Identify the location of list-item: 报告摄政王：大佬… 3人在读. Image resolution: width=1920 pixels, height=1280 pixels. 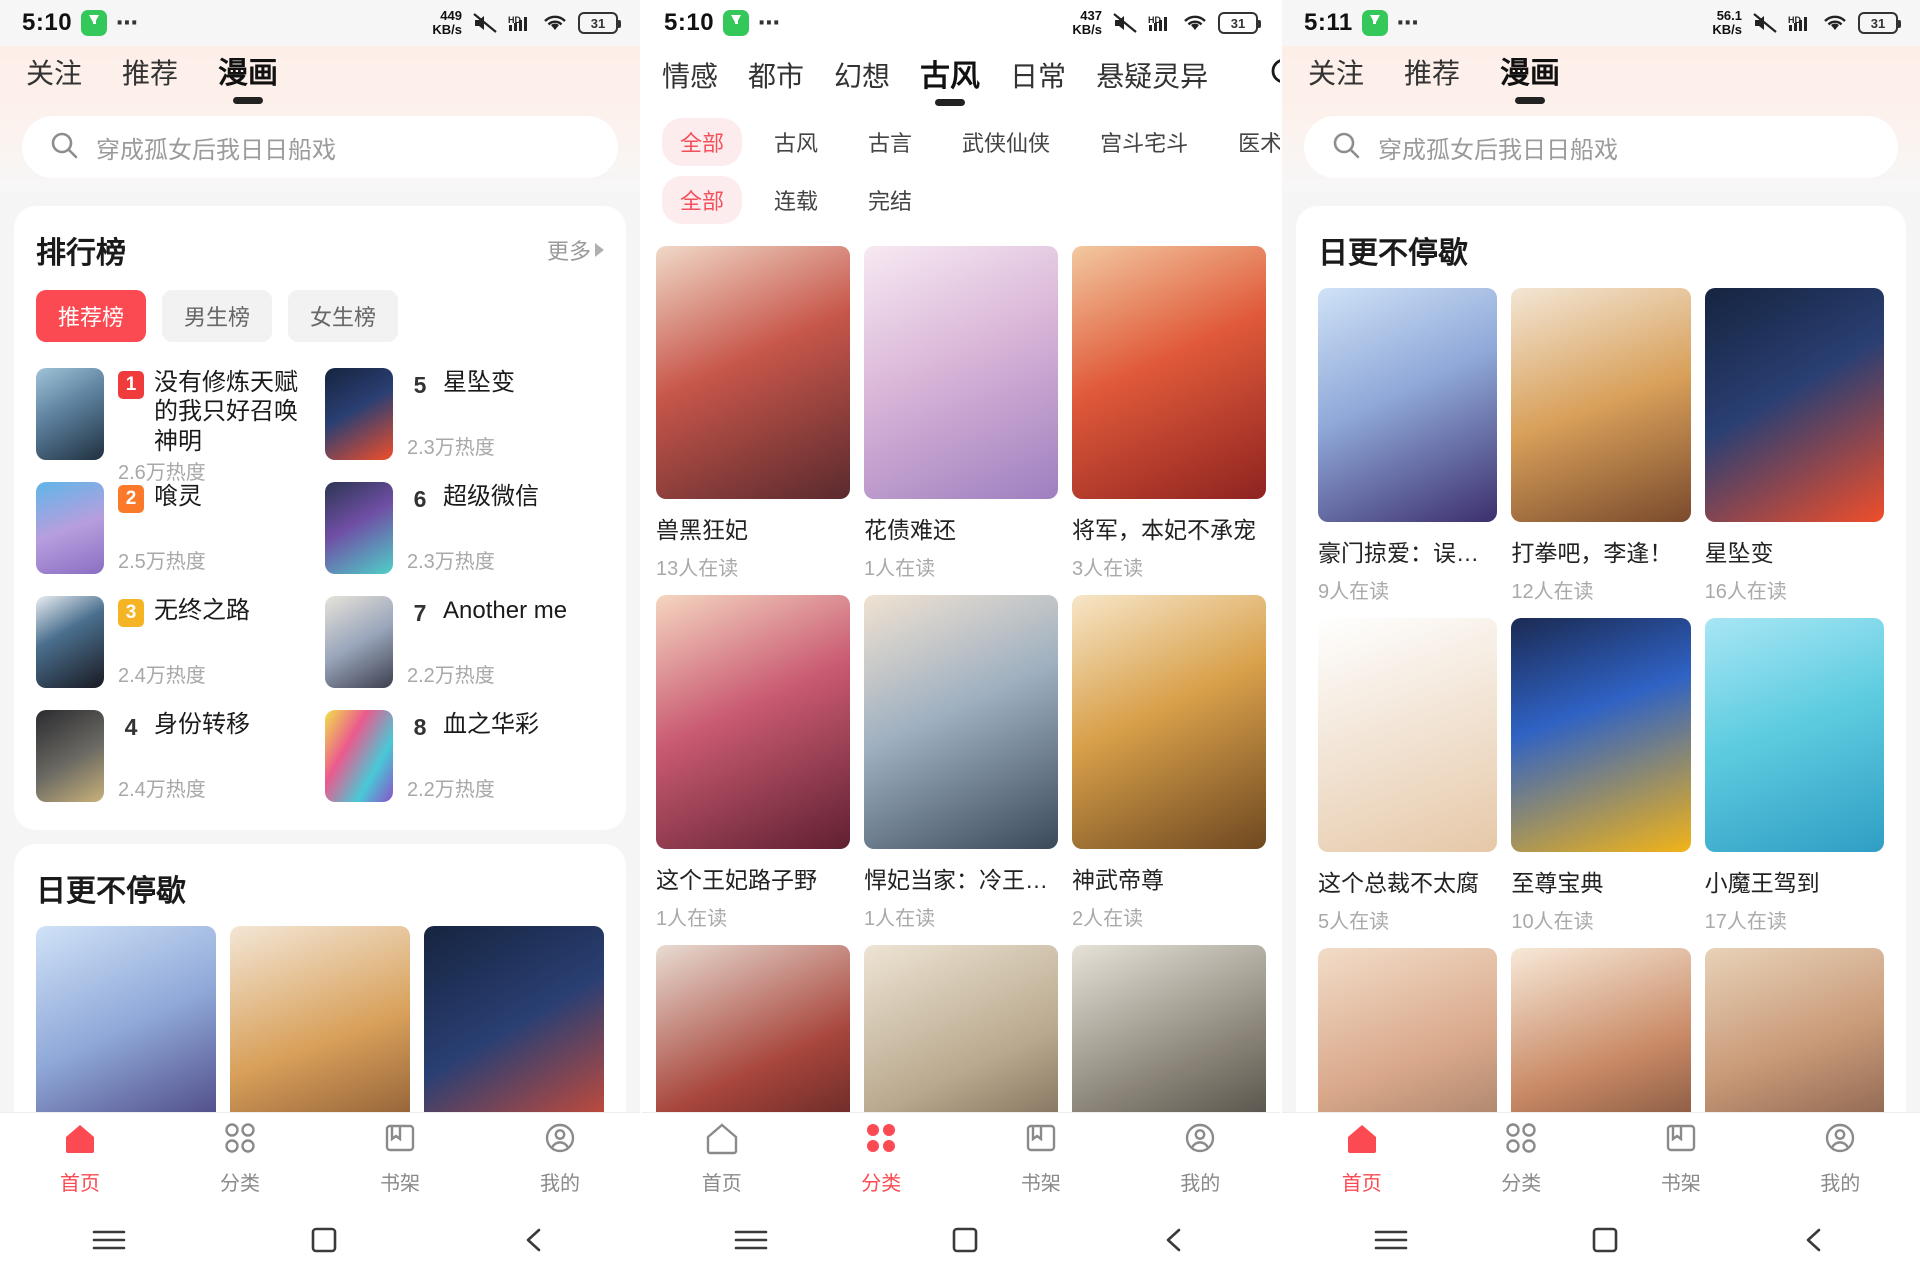
(961, 1028).